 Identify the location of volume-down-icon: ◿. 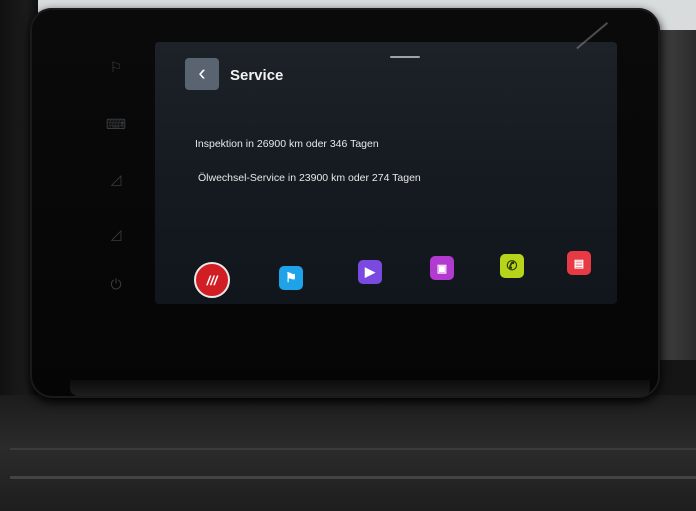
(116, 234).